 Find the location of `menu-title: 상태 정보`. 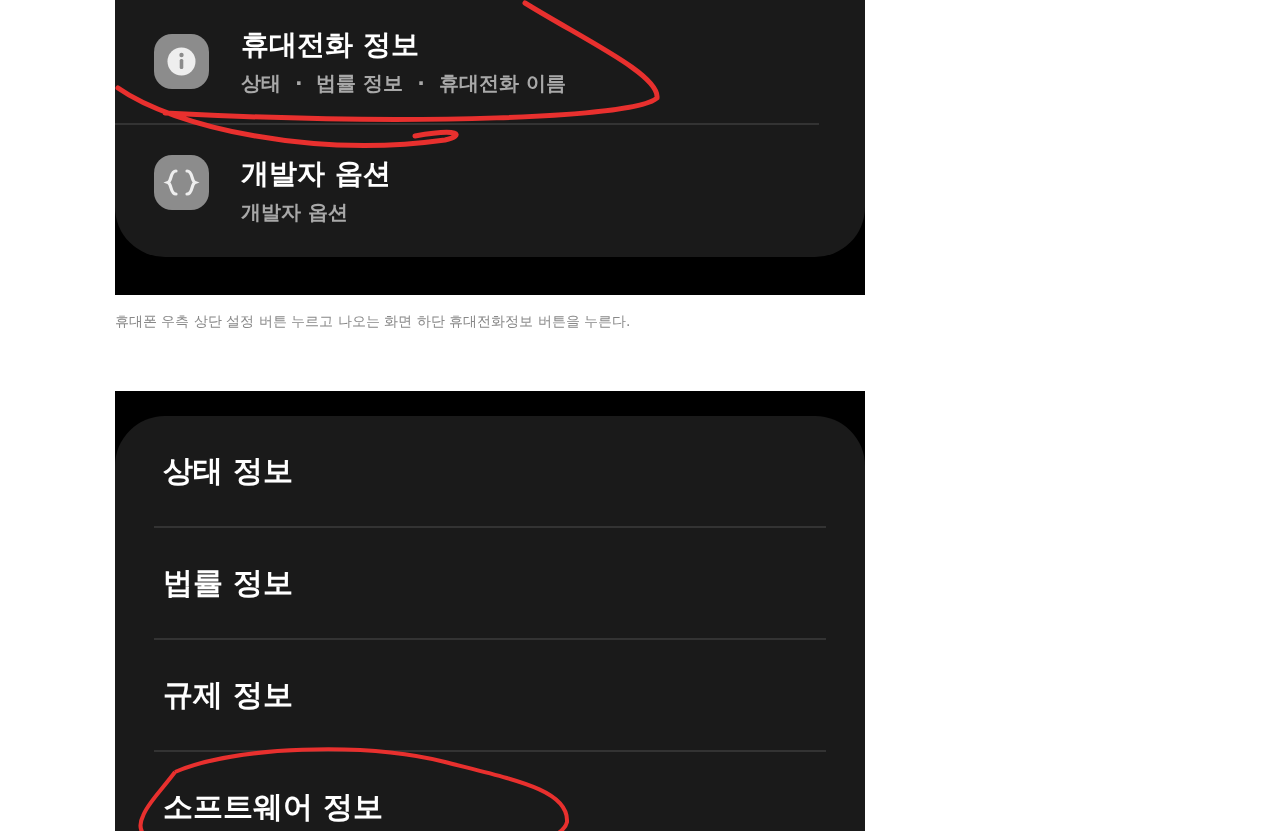

menu-title: 상태 정보 is located at coordinates (228, 470).